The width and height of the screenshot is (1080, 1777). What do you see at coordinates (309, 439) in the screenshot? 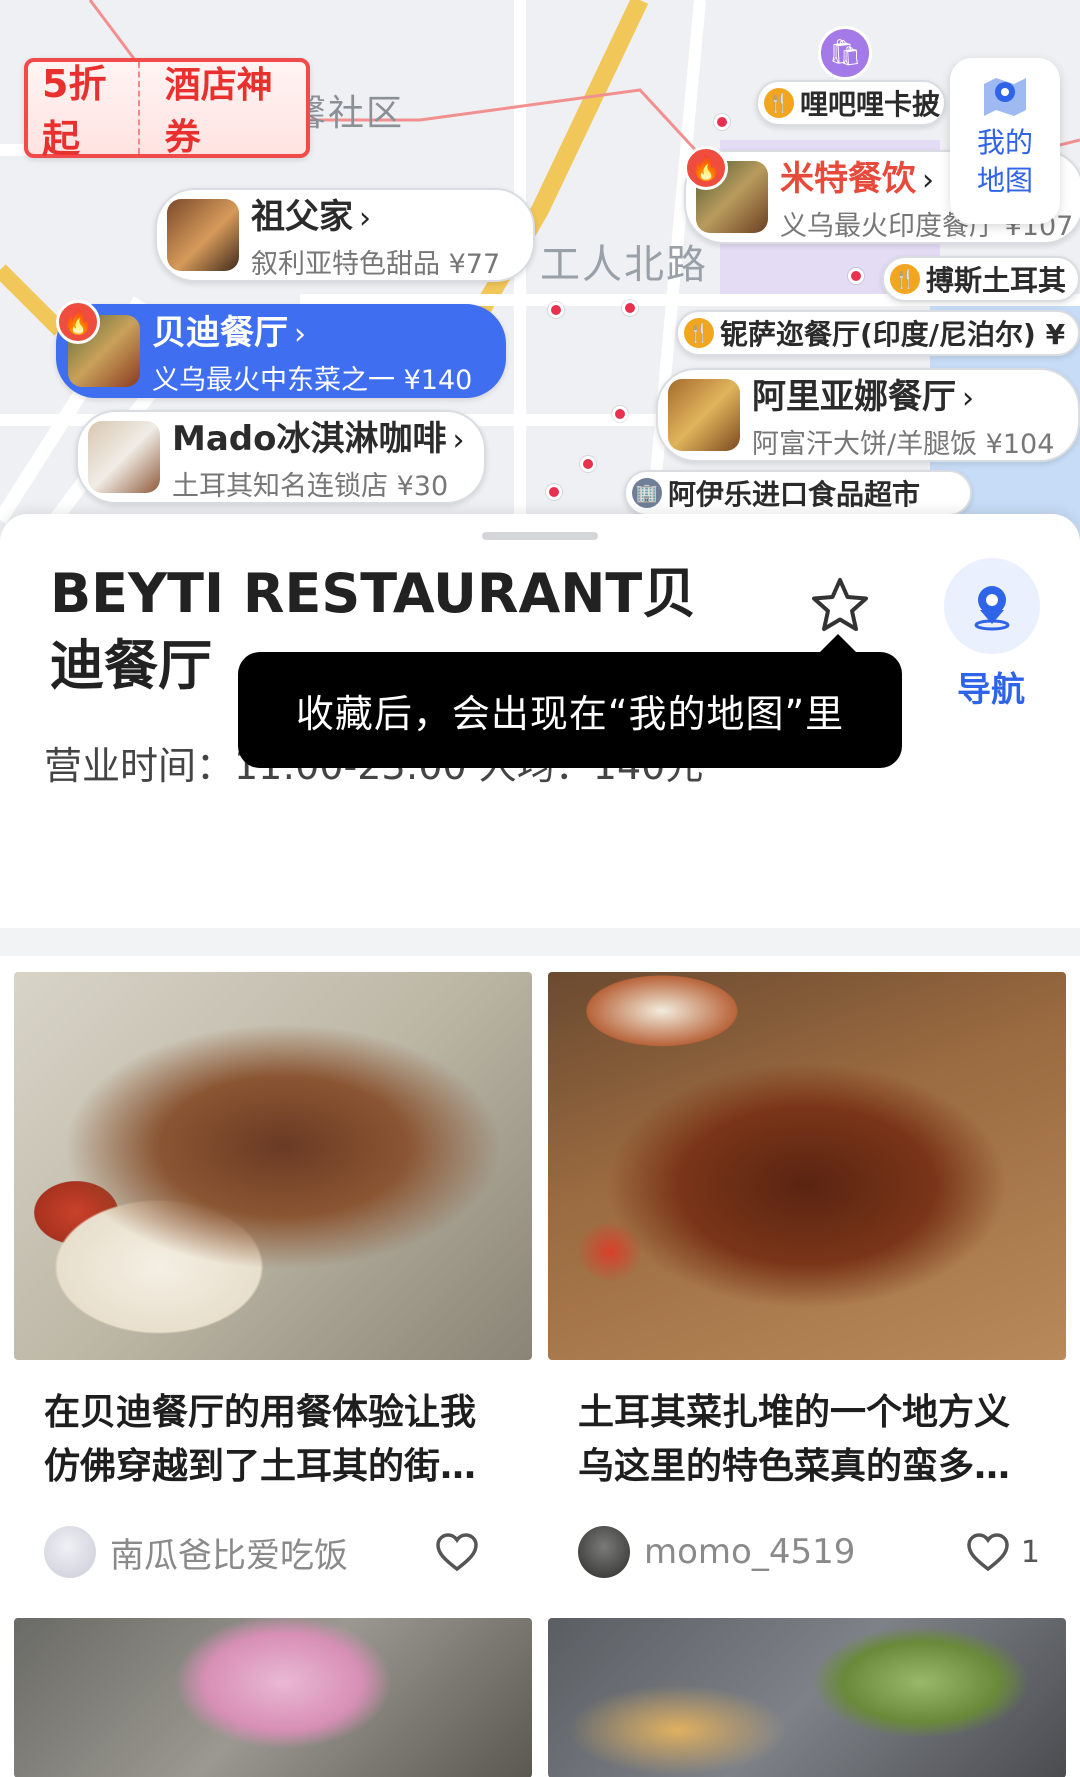
I see `poi-name: Mado冰淇淋咖啡` at bounding box center [309, 439].